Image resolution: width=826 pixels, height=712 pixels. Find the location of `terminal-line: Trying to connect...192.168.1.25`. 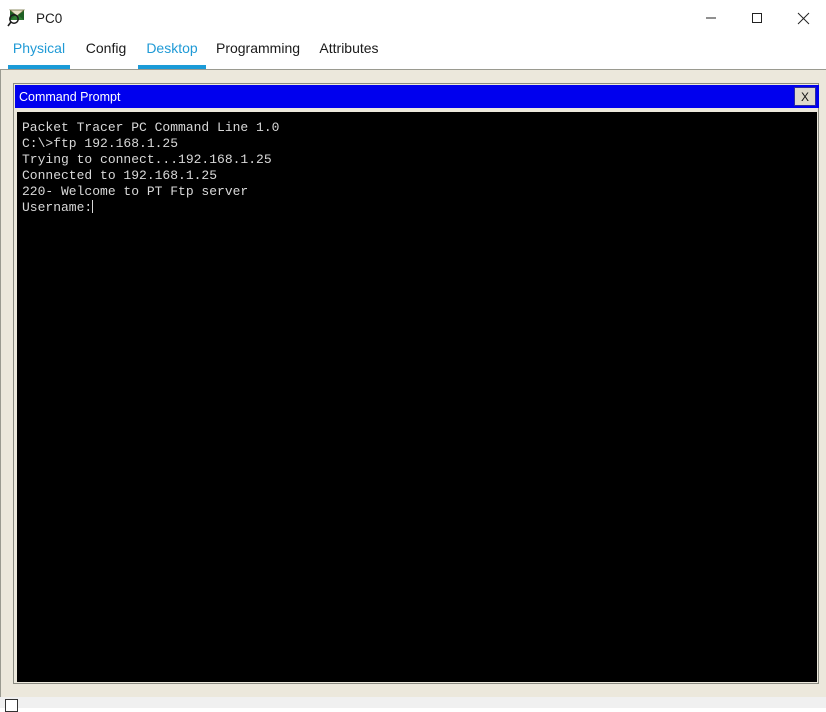

terminal-line: Trying to connect...192.168.1.25 is located at coordinates (147, 159).